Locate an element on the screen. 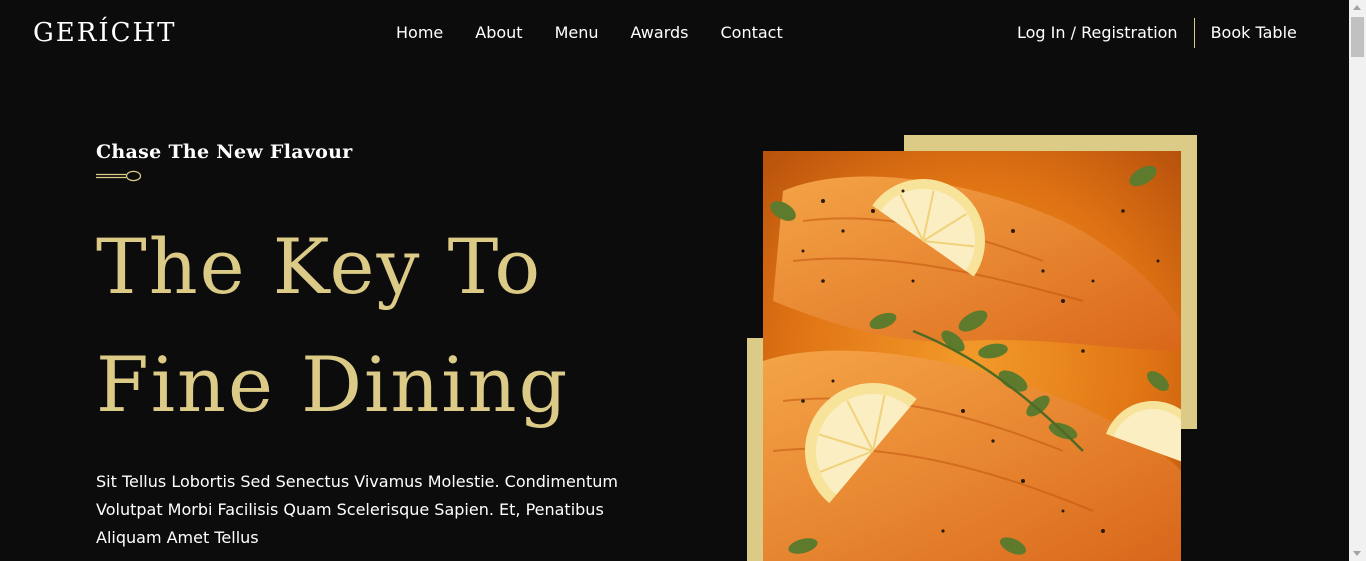  hero-headline-line2: Fine Dining is located at coordinates (333, 384).